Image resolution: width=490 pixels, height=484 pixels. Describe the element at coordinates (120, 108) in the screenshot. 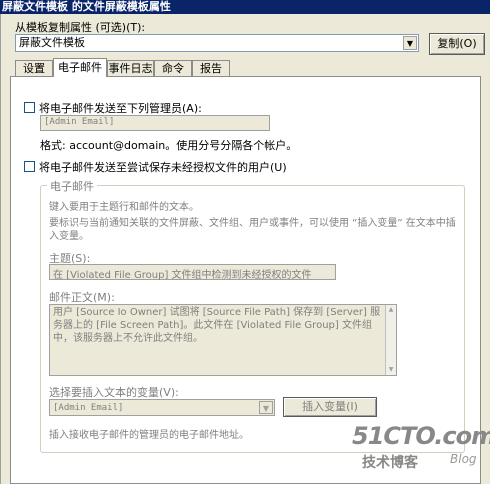

I see `send-to-admin-label: 将电子邮件发送至下列管理员(A):` at that location.